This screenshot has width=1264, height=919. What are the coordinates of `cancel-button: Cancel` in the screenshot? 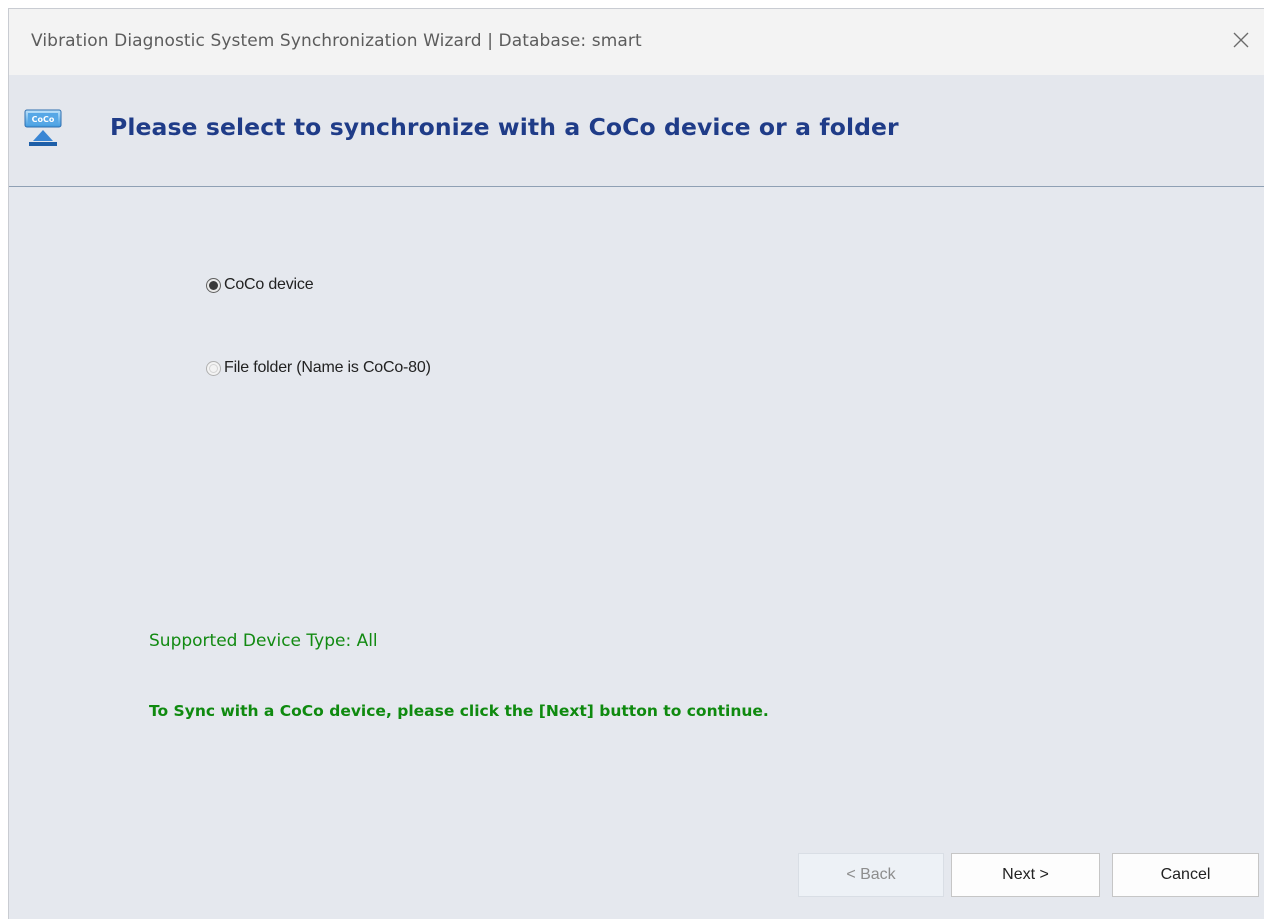 It's located at (1185, 875).